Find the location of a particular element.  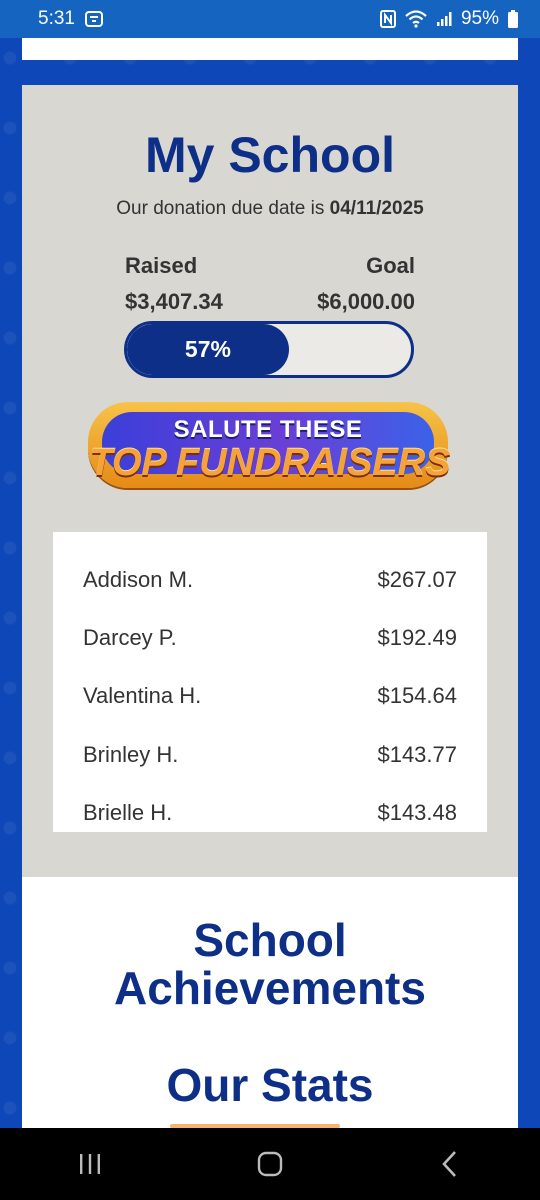

list-item: Brinley H. $143.77 is located at coordinates (270, 755).